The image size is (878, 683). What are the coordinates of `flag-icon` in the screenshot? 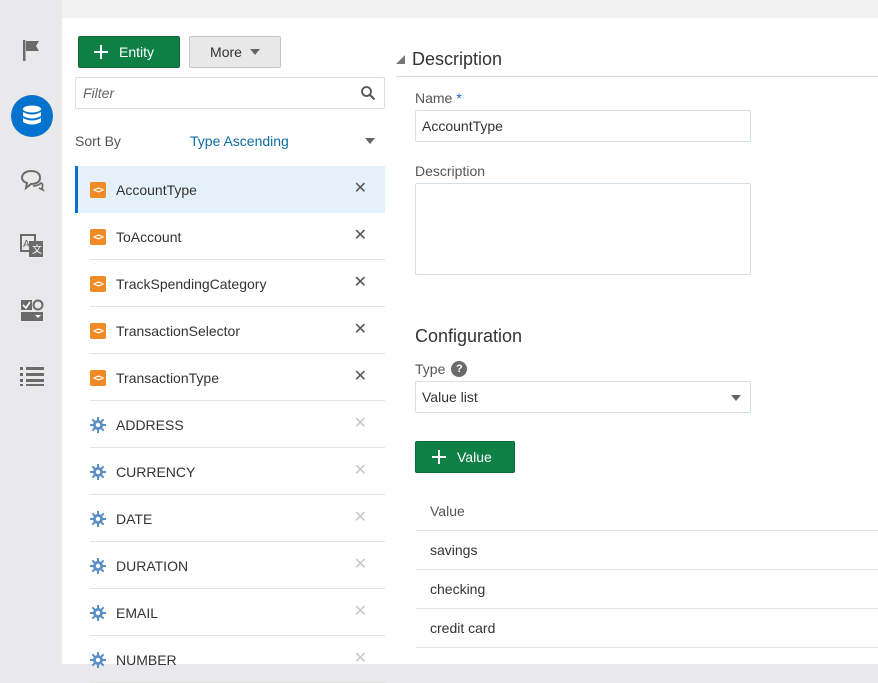 It's located at (32, 50).